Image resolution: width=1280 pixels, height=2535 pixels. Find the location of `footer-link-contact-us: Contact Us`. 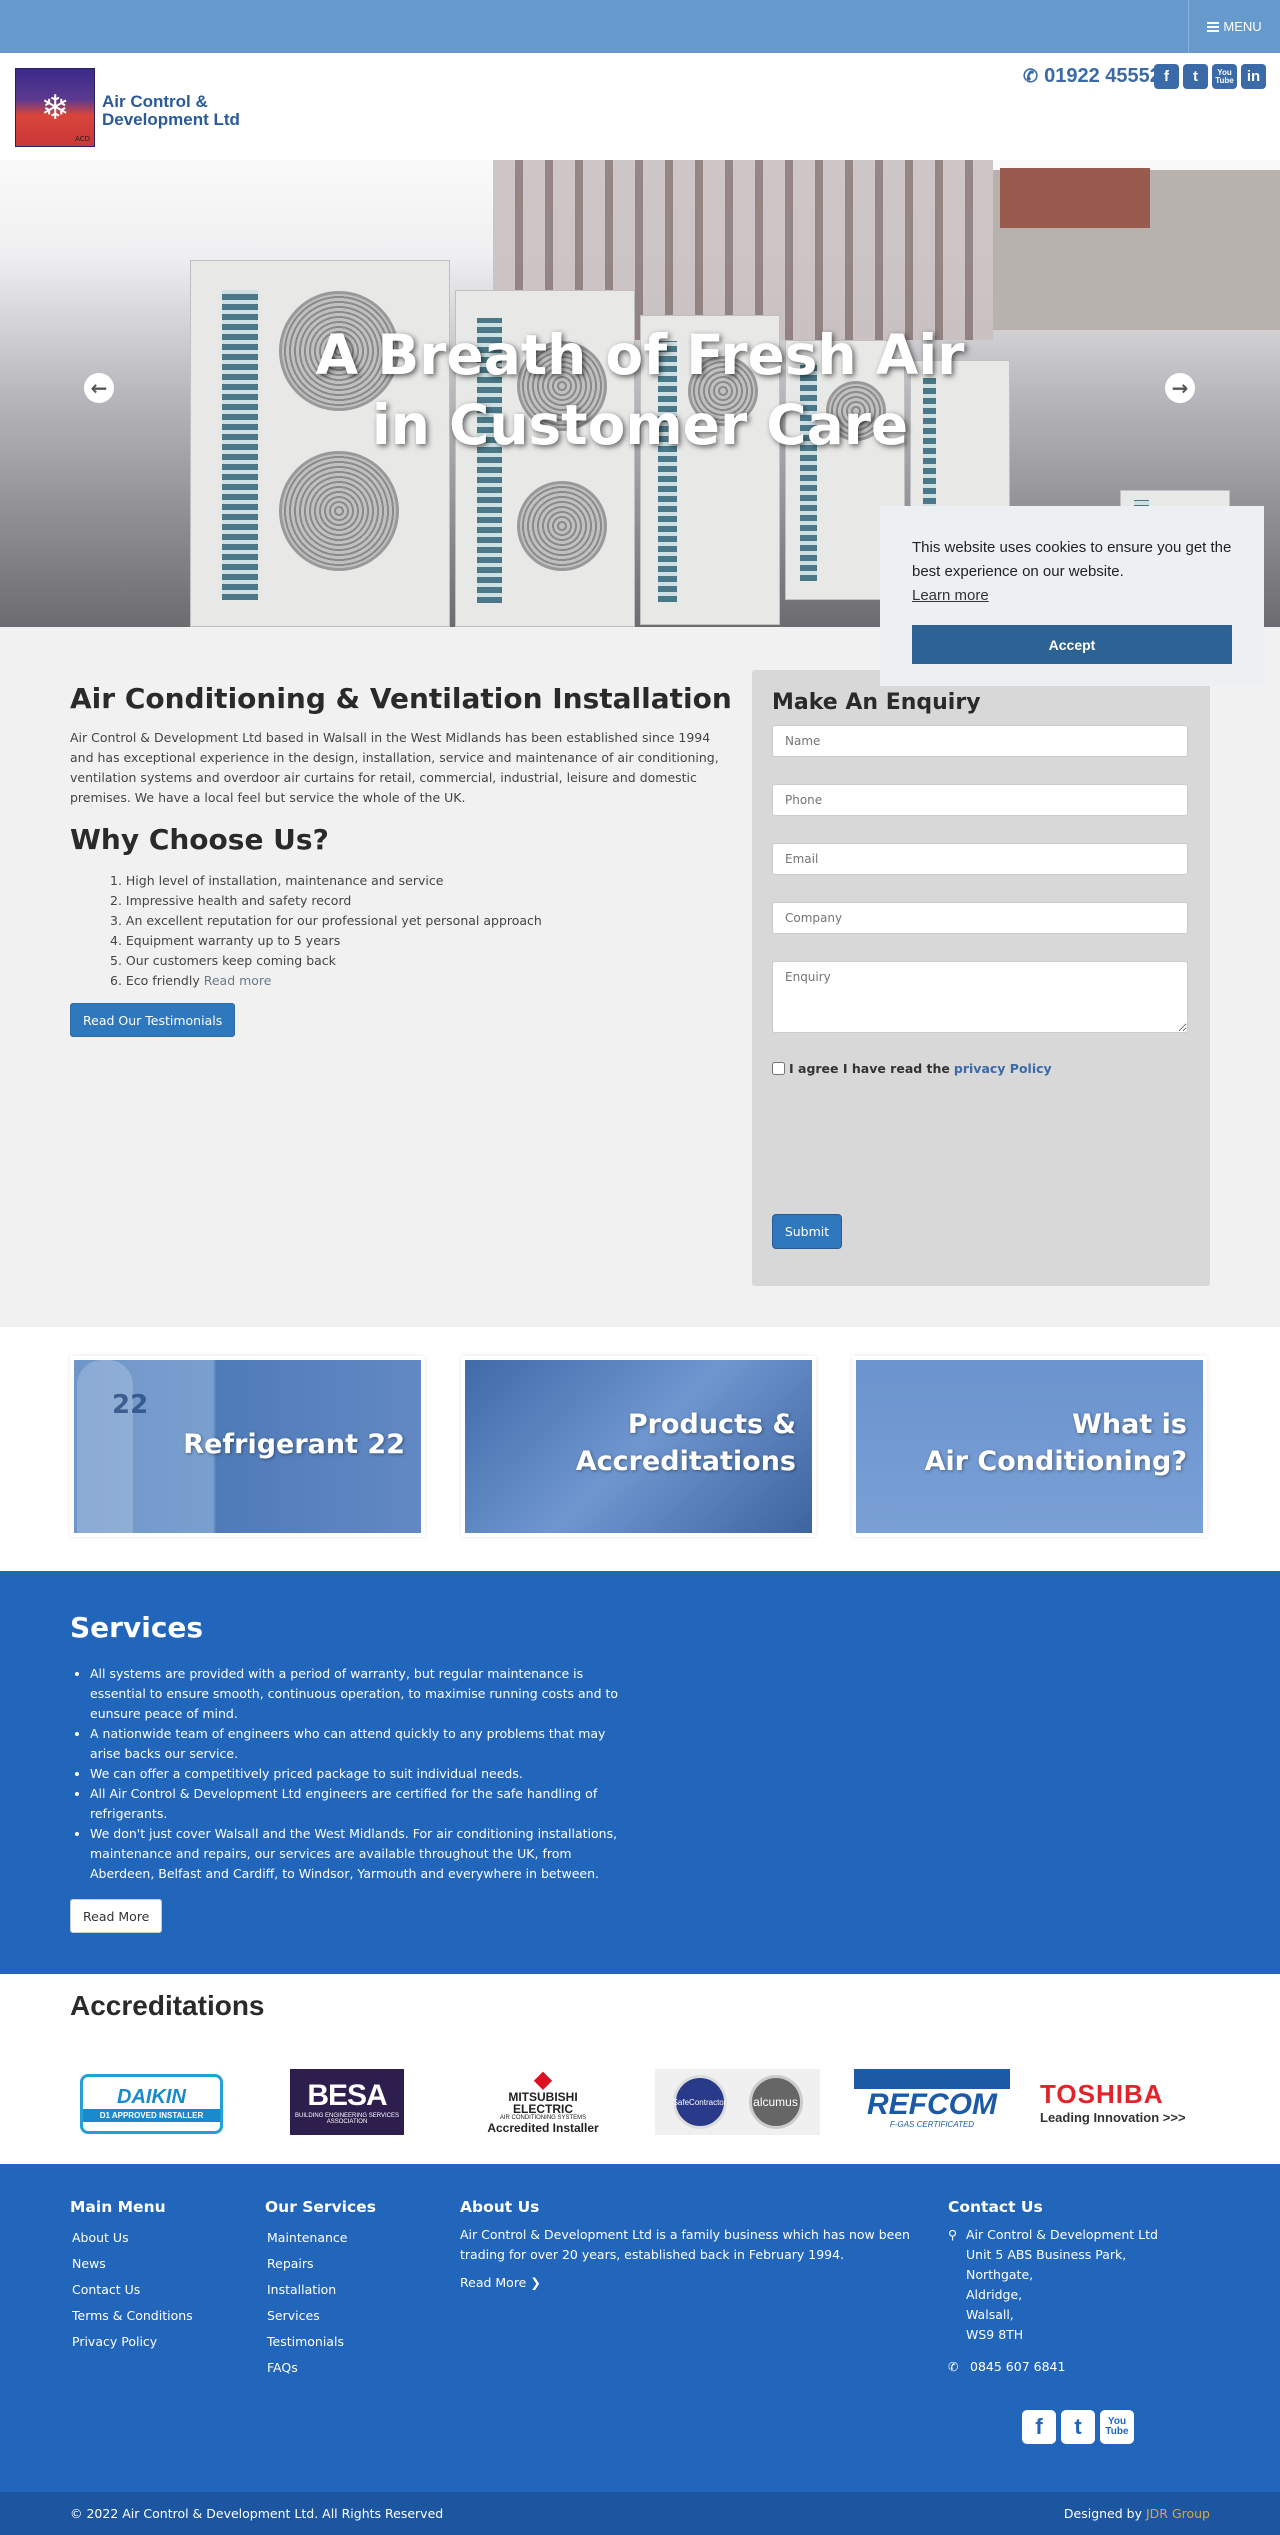

footer-link-contact-us: Contact Us is located at coordinates (131, 2290).